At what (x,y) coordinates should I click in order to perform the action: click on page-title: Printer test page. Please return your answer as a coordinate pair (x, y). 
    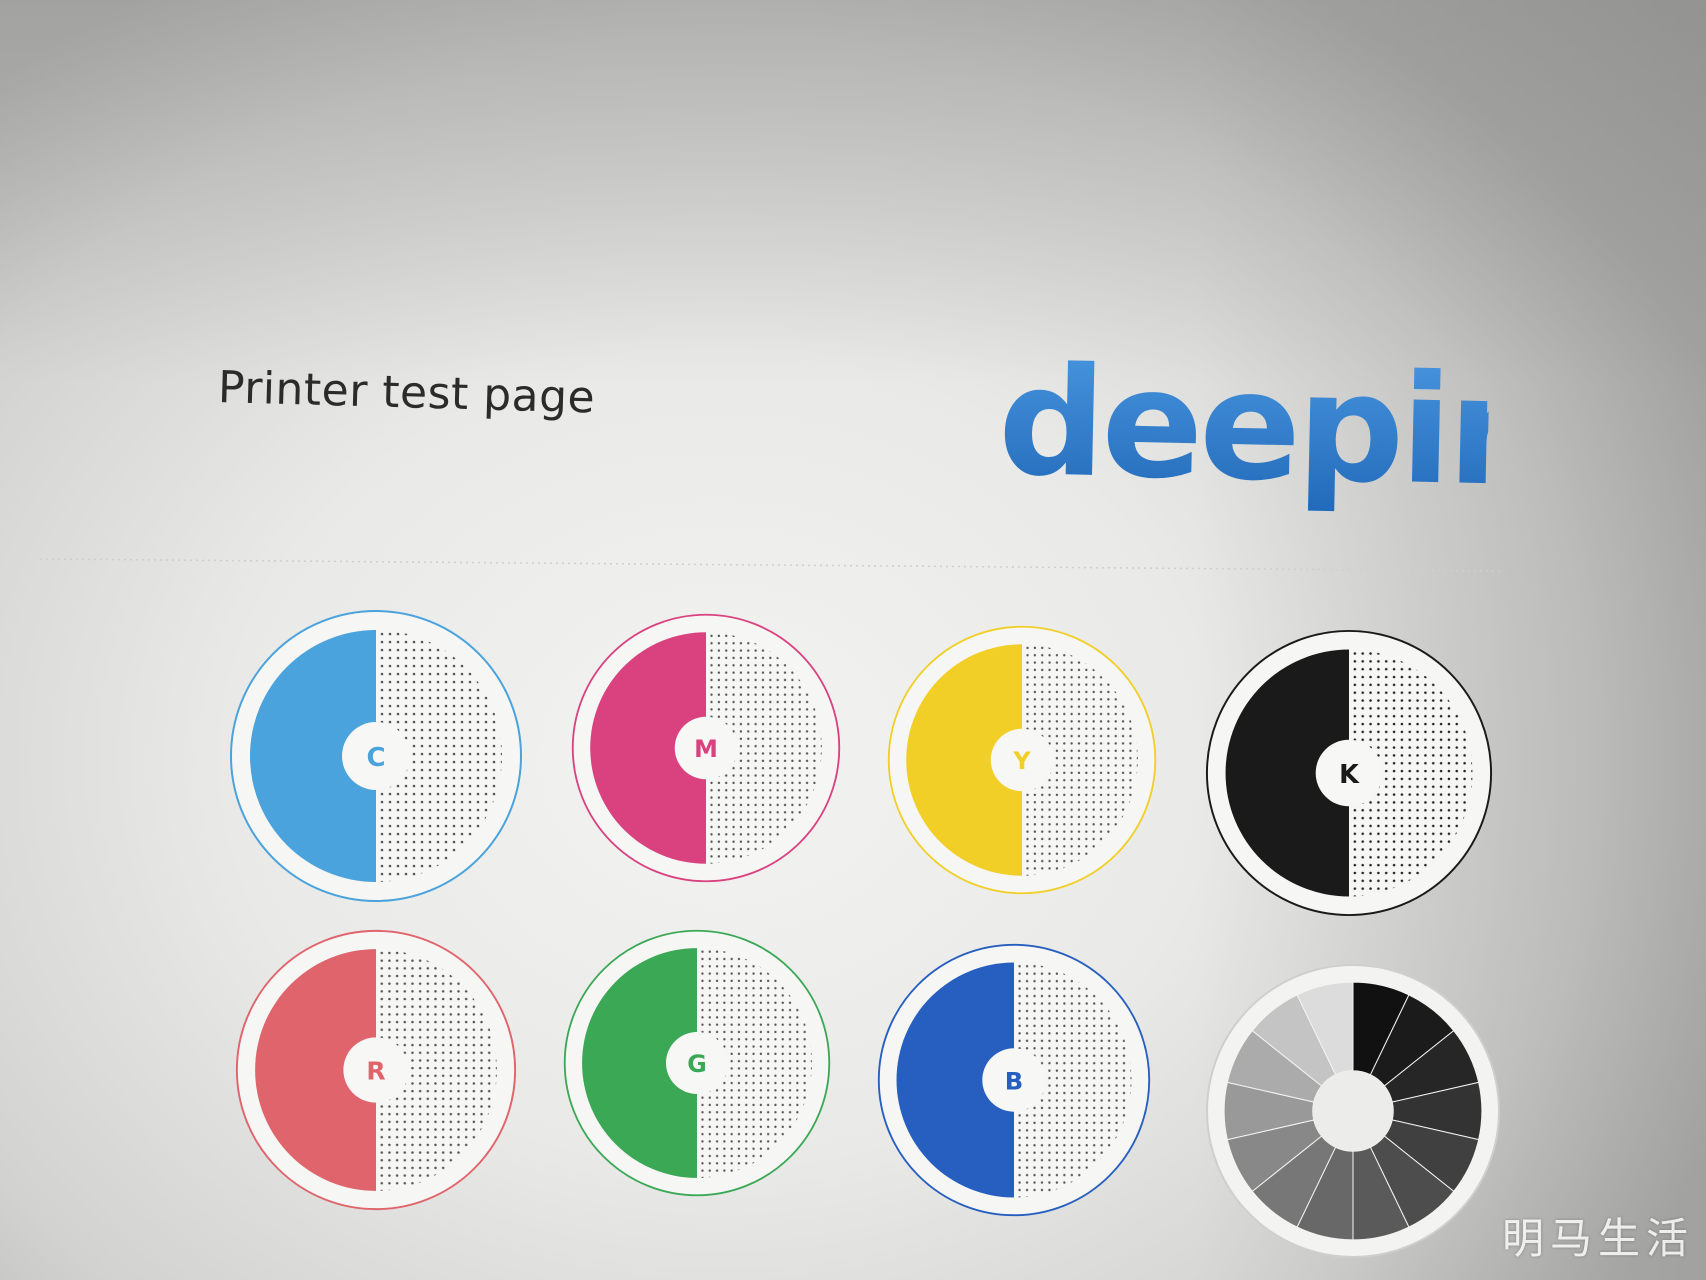
    Looking at the image, I should click on (406, 393).